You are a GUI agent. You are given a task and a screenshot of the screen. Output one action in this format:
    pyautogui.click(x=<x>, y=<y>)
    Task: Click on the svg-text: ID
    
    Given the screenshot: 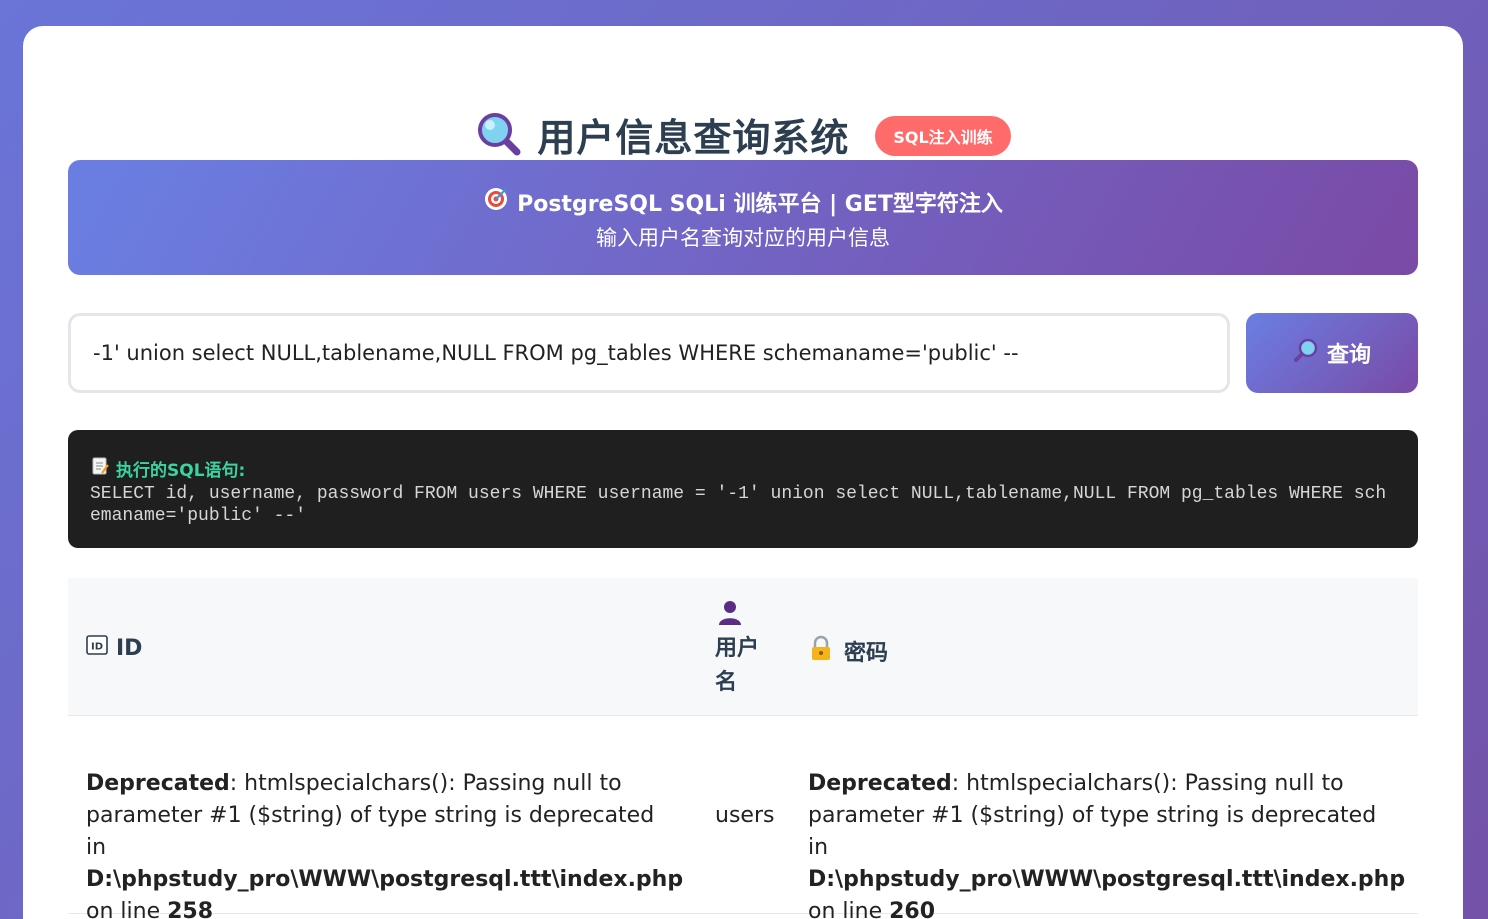 What is the action you would take?
    pyautogui.click(x=97, y=647)
    